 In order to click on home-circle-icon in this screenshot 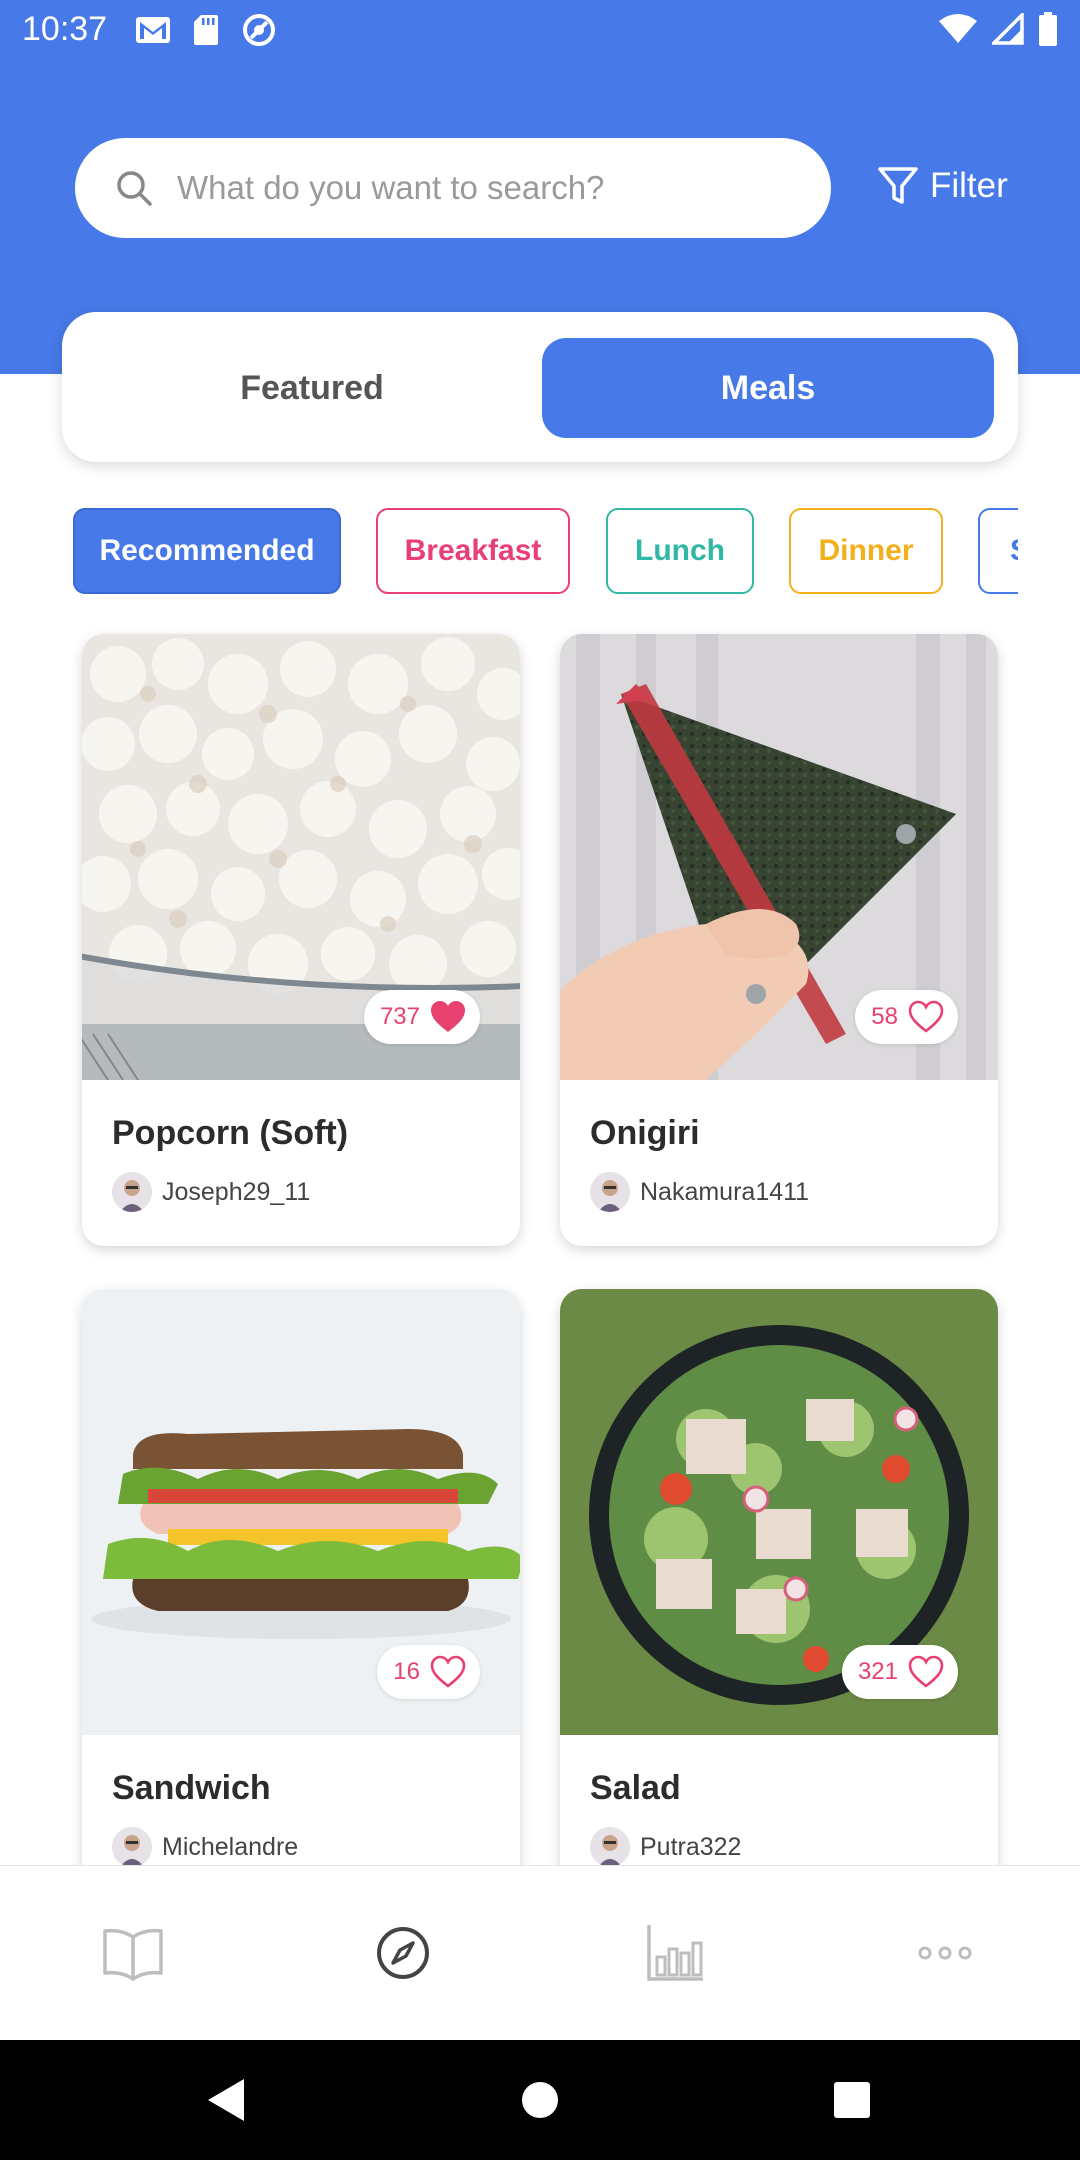, I will do `click(540, 2100)`.